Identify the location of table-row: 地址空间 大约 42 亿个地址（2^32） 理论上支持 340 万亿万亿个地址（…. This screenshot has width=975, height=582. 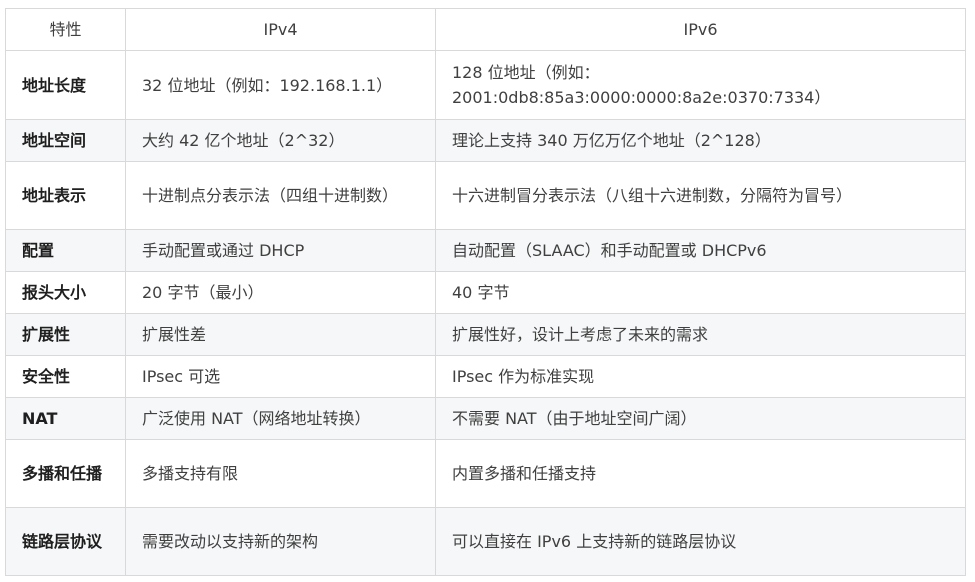
(485, 140).